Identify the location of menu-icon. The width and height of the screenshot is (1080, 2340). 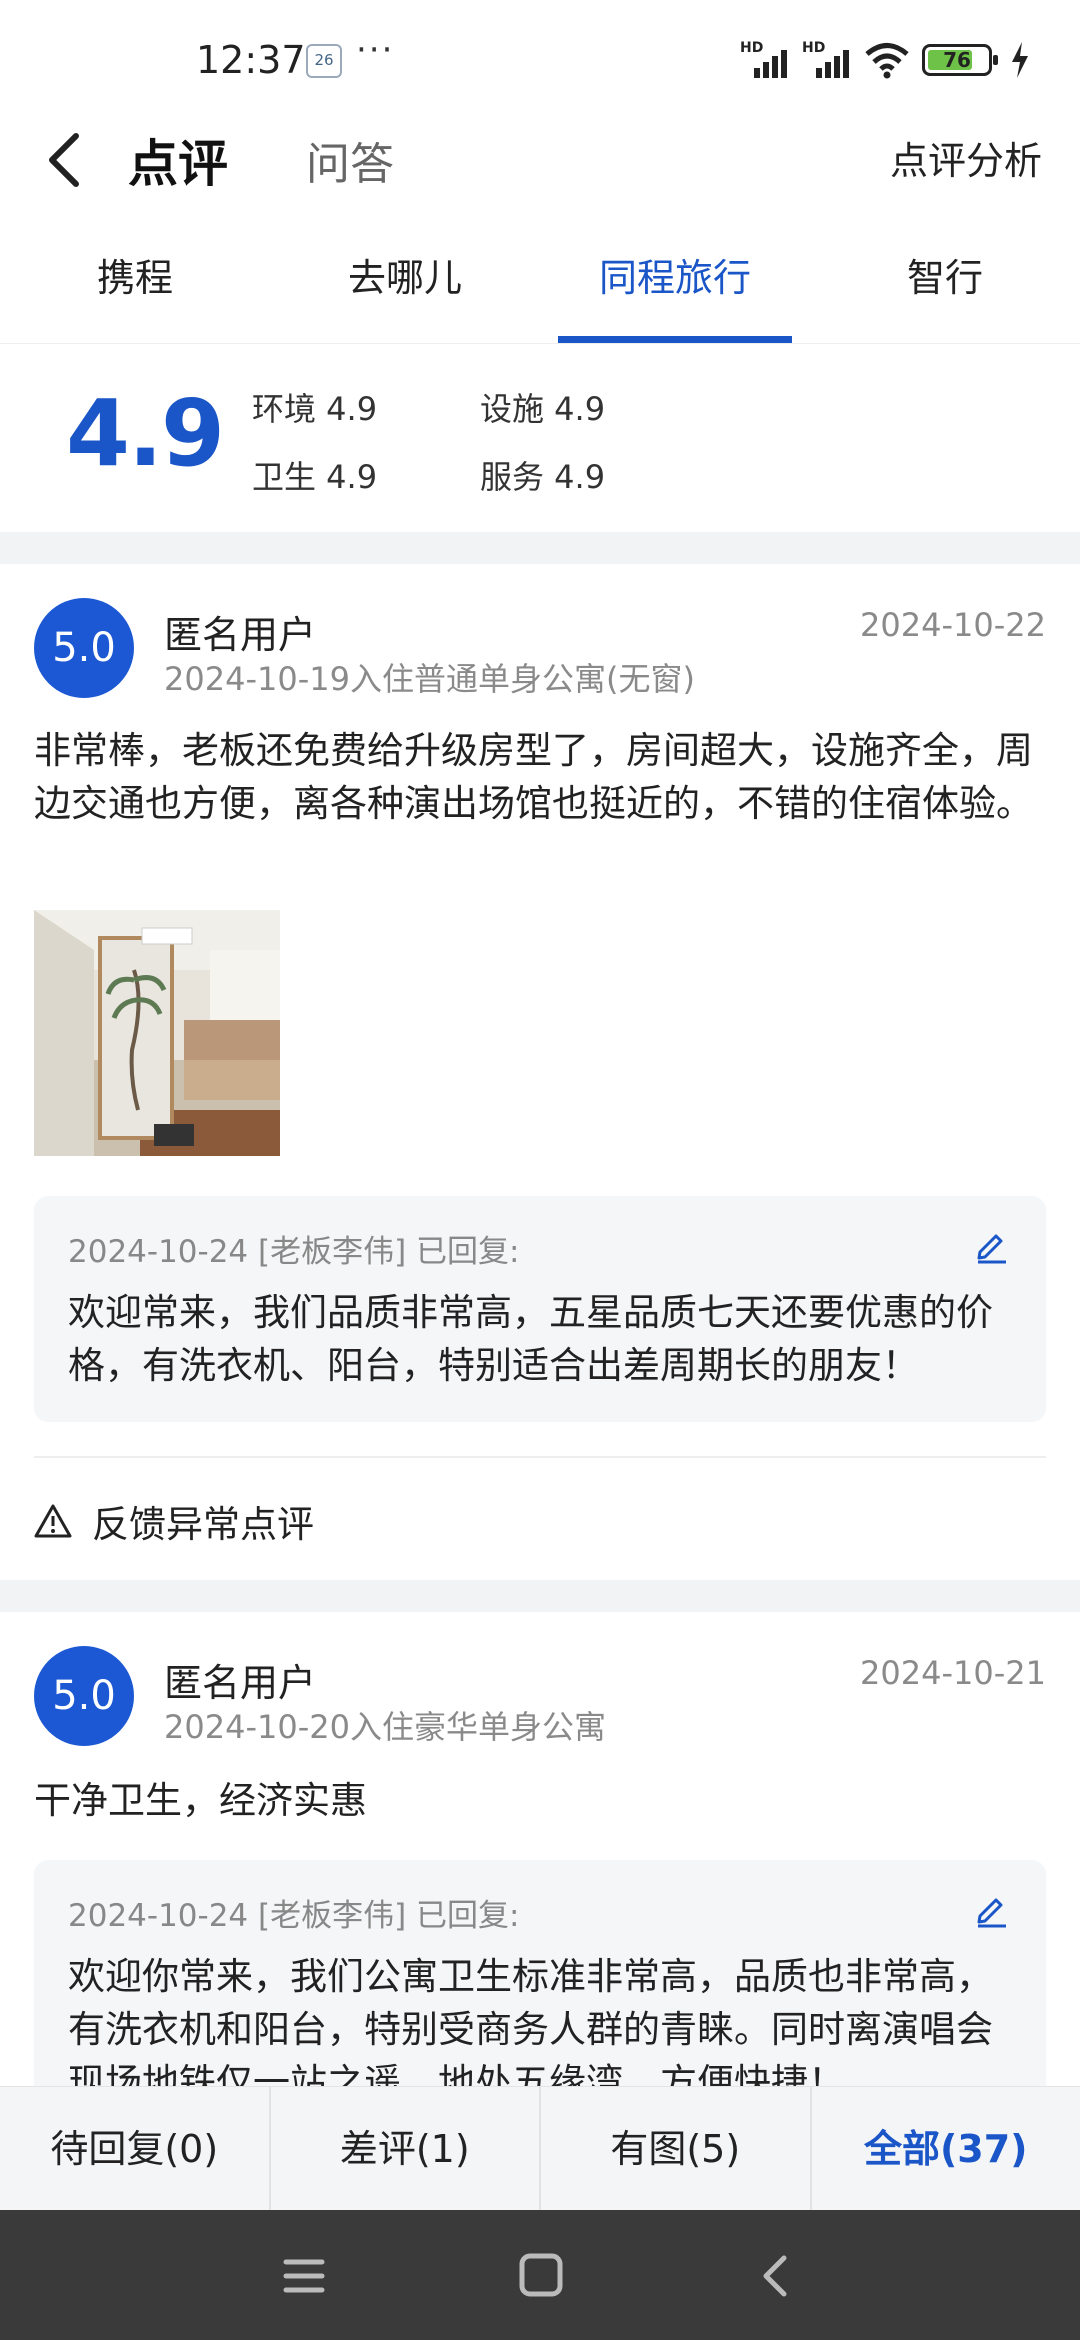
(304, 2276).